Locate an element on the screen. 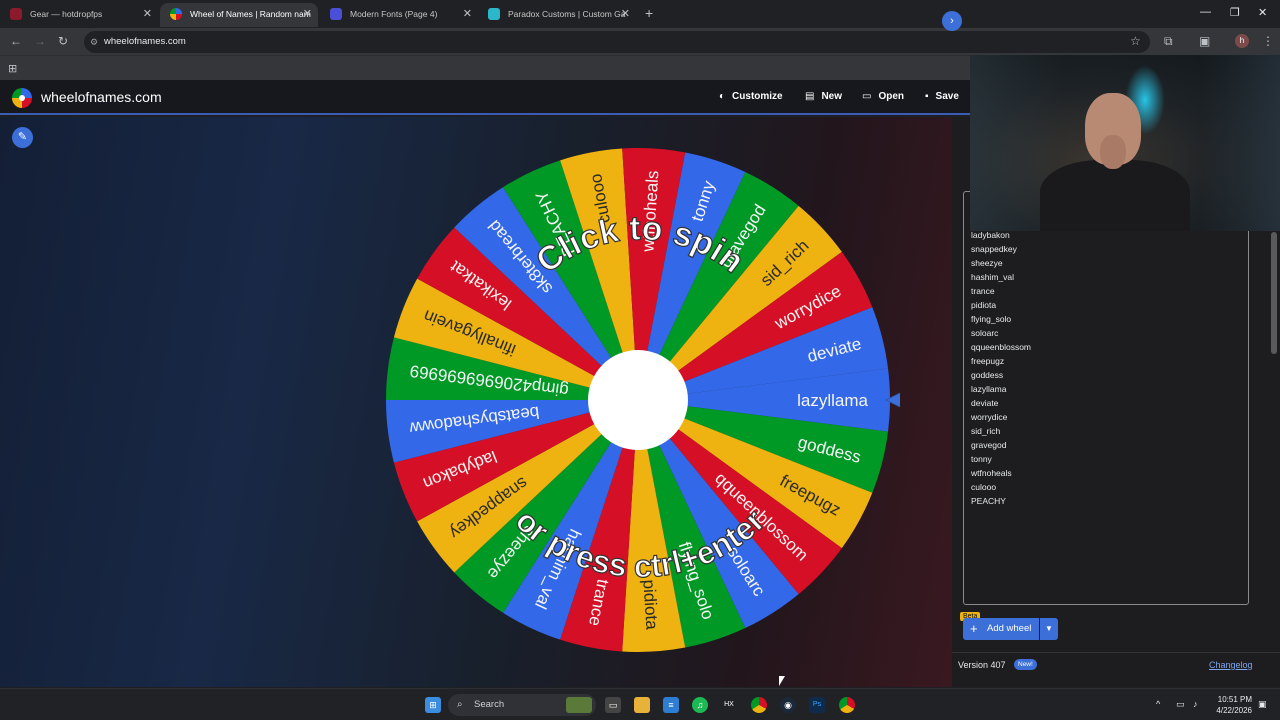 This screenshot has width=1280, height=720. entry-line: sheezye is located at coordinates (987, 263).